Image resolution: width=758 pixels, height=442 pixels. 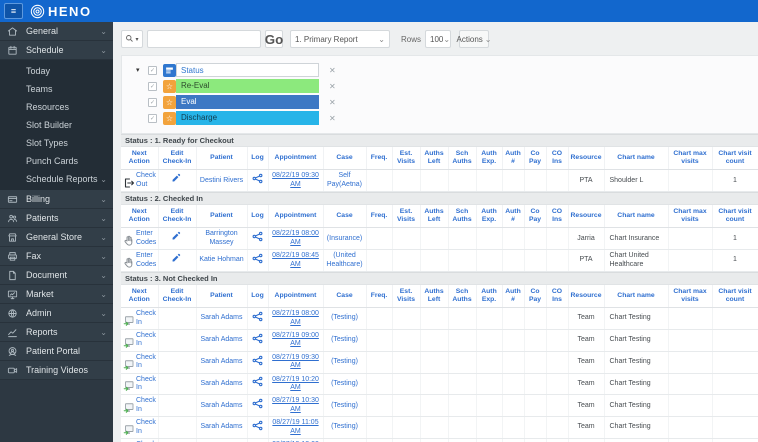 What do you see at coordinates (56, 218) in the screenshot?
I see `sidebar-item-patients: Patients ⌄` at bounding box center [56, 218].